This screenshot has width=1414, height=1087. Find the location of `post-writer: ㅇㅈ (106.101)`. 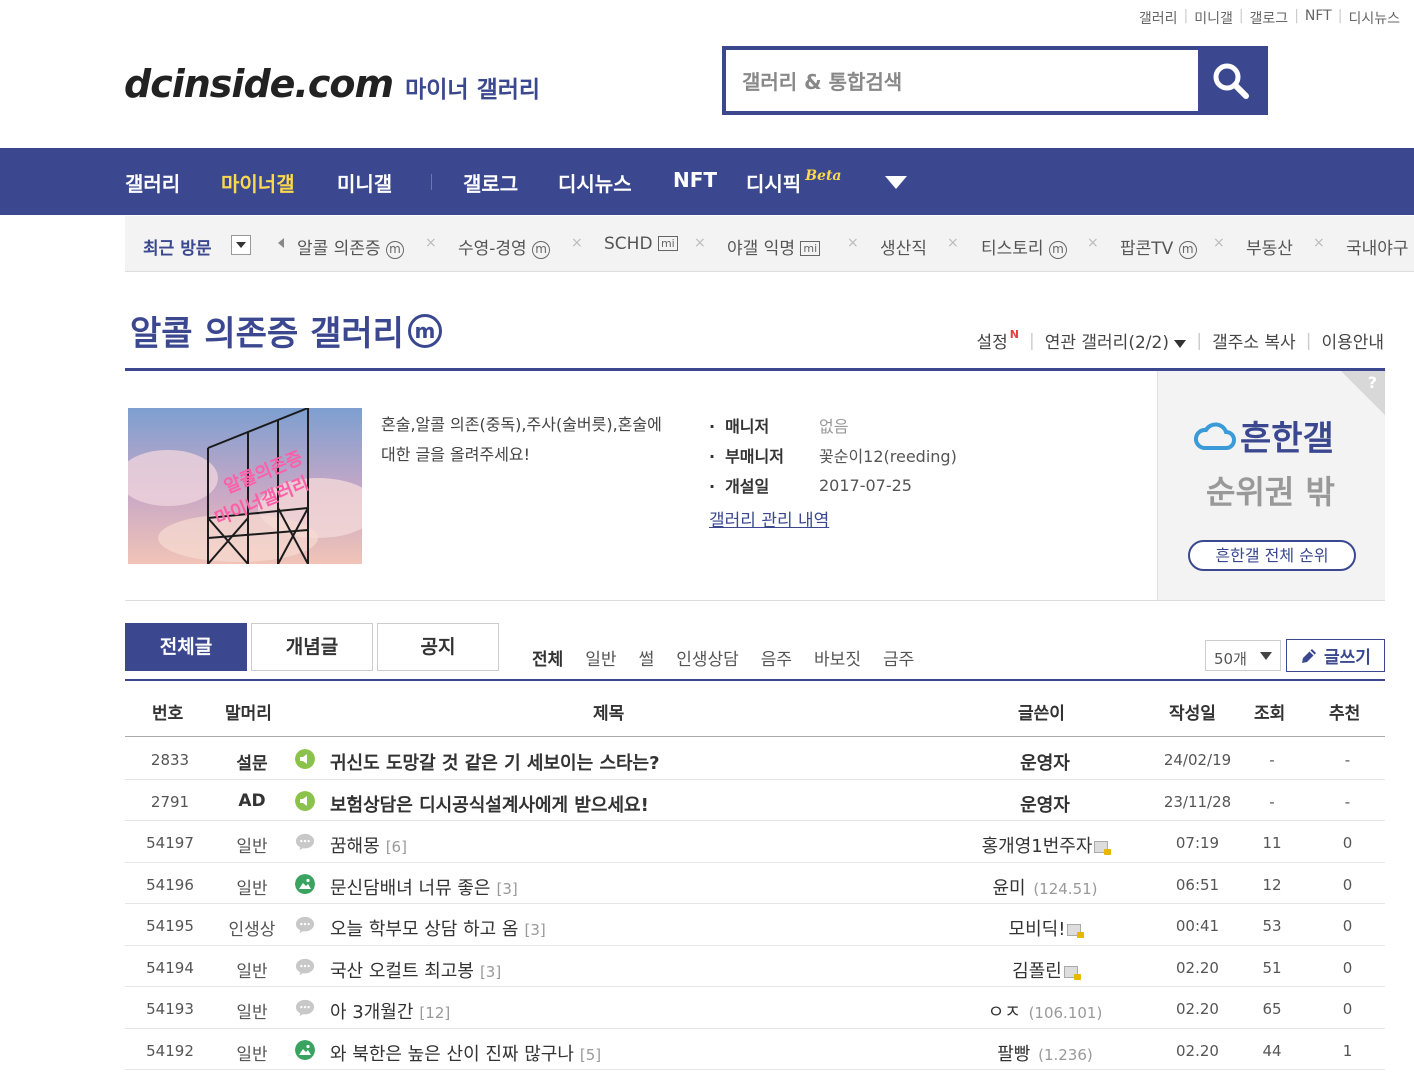

post-writer: ㅇㅈ (106.101) is located at coordinates (1045, 1011).